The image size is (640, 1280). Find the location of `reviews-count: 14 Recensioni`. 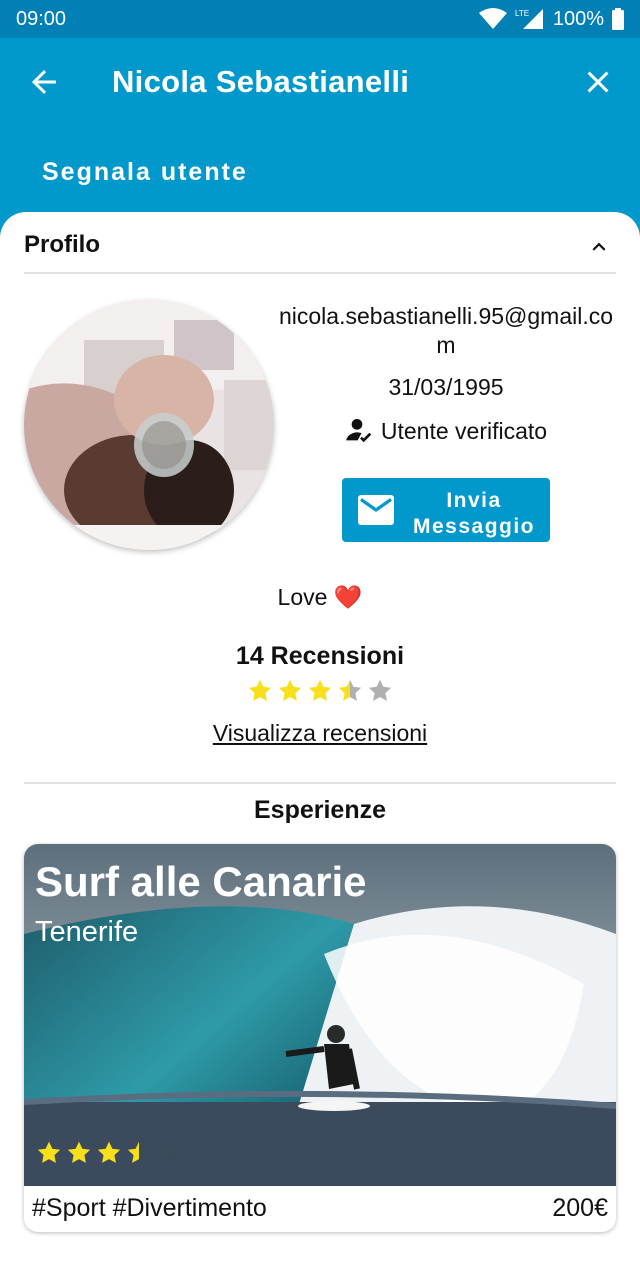

reviews-count: 14 Recensioni is located at coordinates (320, 656).